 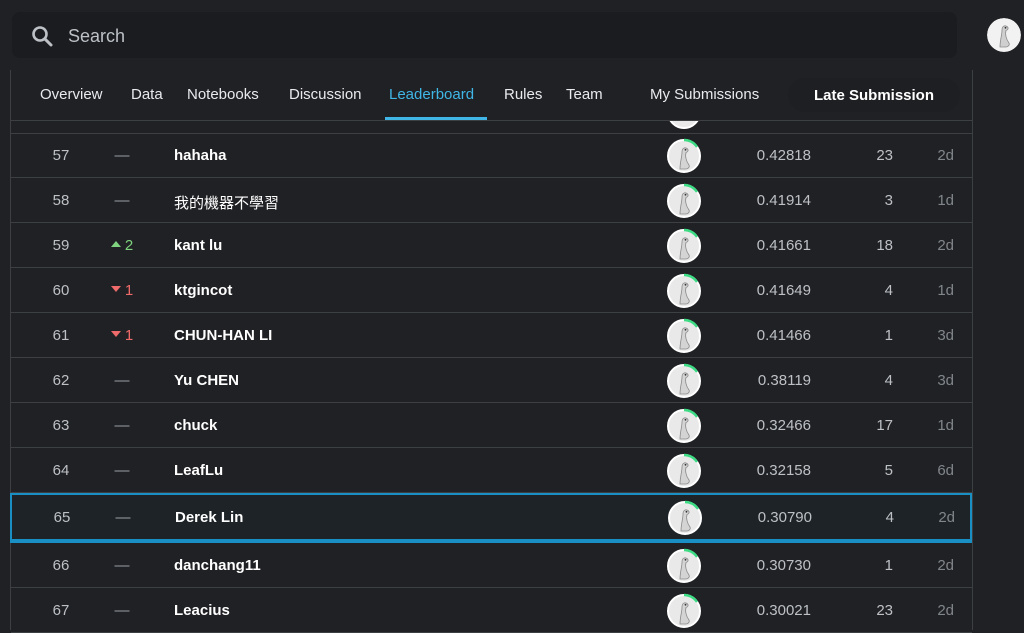 What do you see at coordinates (61, 245) in the screenshot?
I see `rank: 59` at bounding box center [61, 245].